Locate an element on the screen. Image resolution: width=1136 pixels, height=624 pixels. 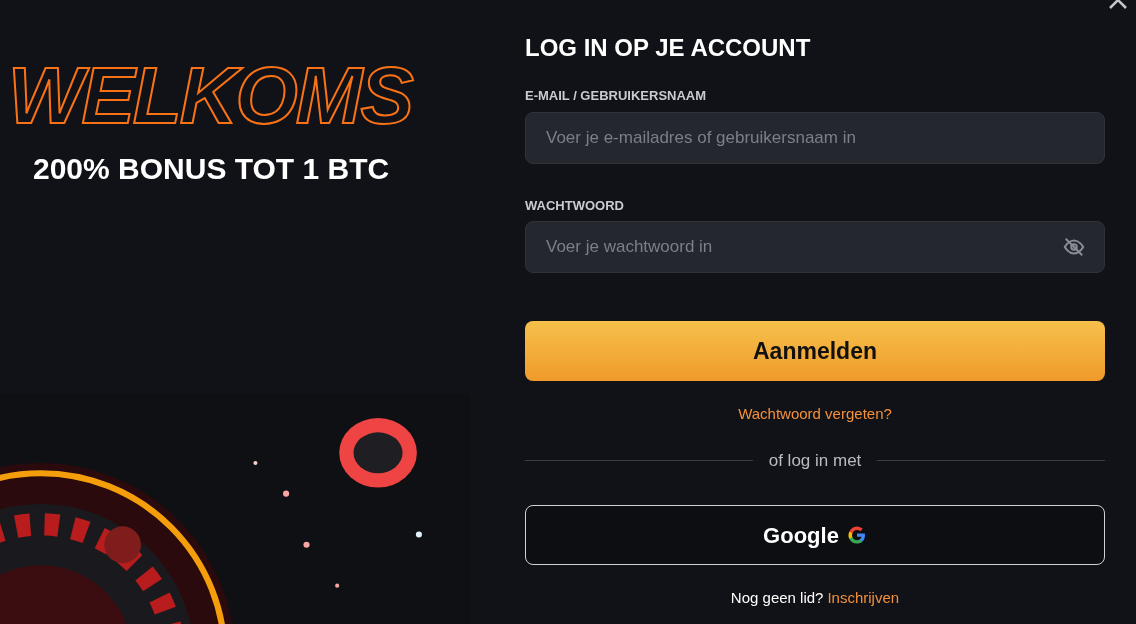
form-title: LOG IN OP JE ACCOUNT is located at coordinates (668, 48).